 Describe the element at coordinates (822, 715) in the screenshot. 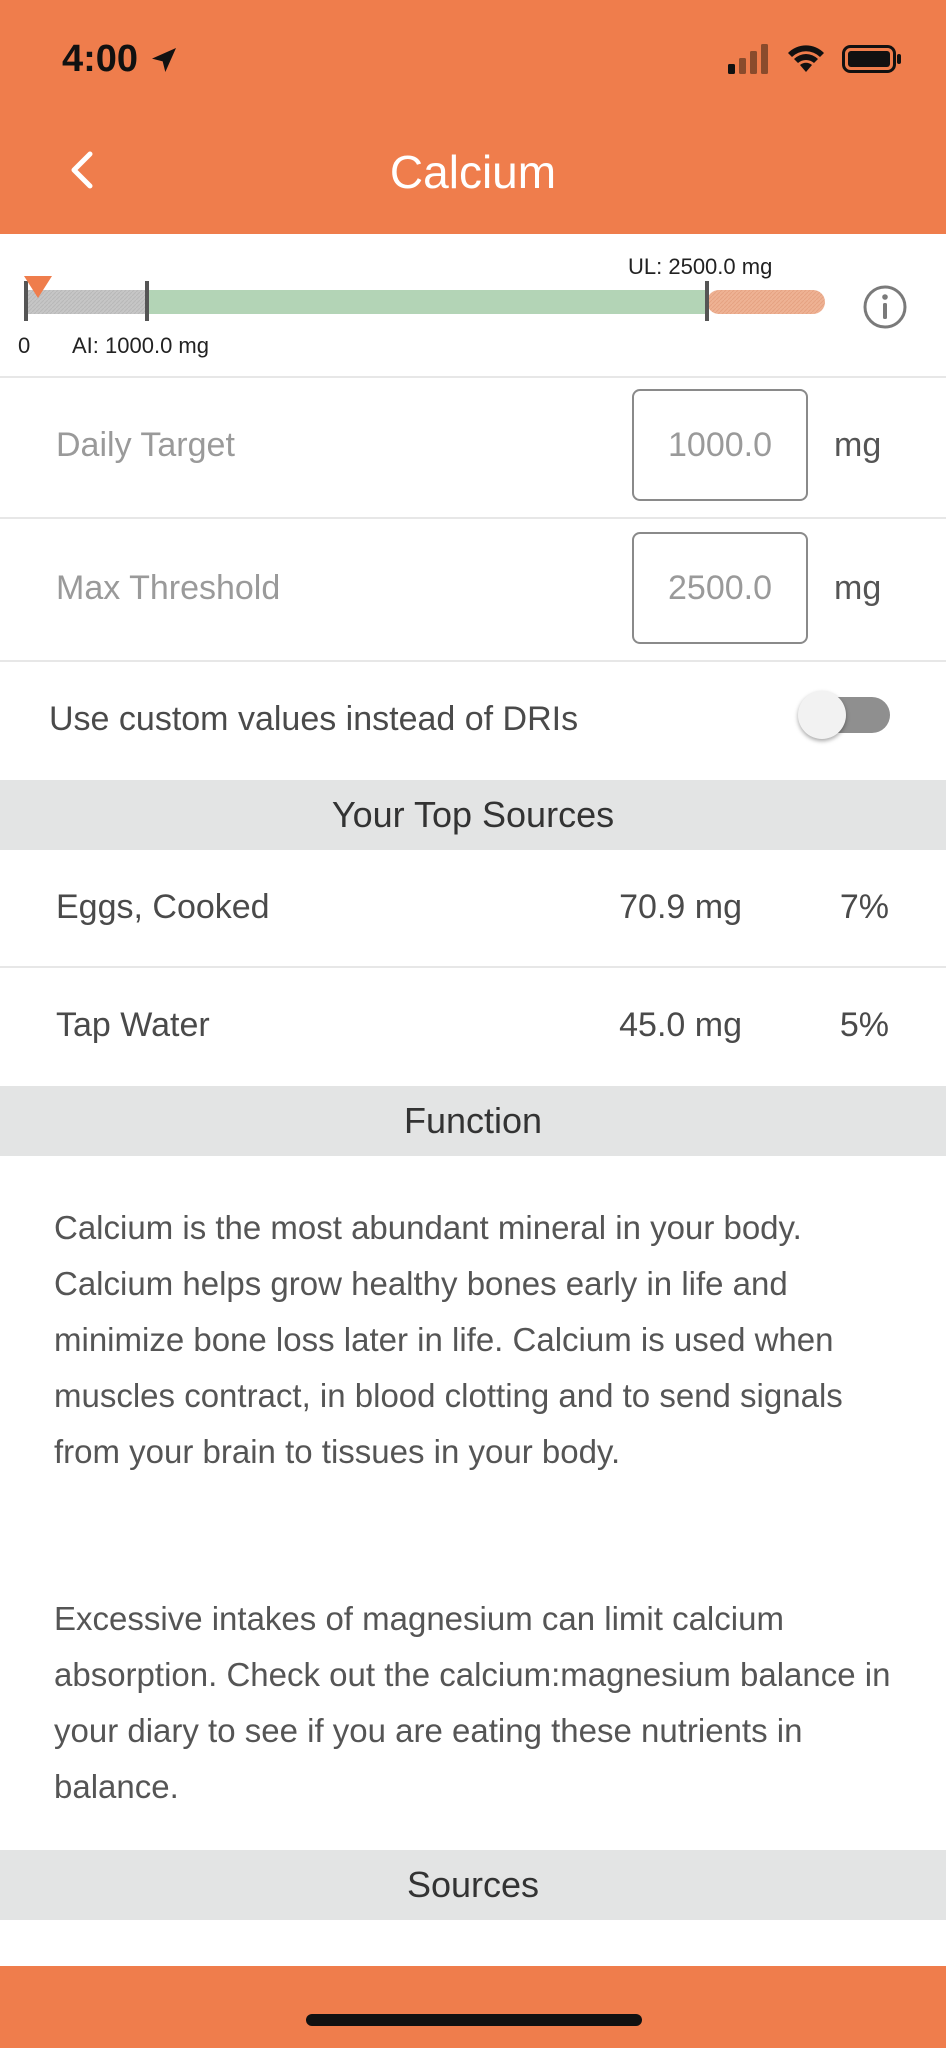

I see `toggle-knob` at that location.